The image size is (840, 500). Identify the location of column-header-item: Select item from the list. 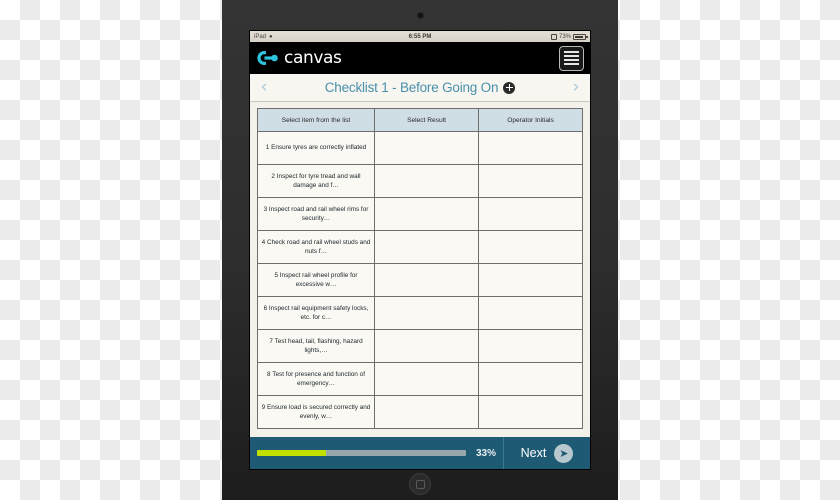
(316, 120).